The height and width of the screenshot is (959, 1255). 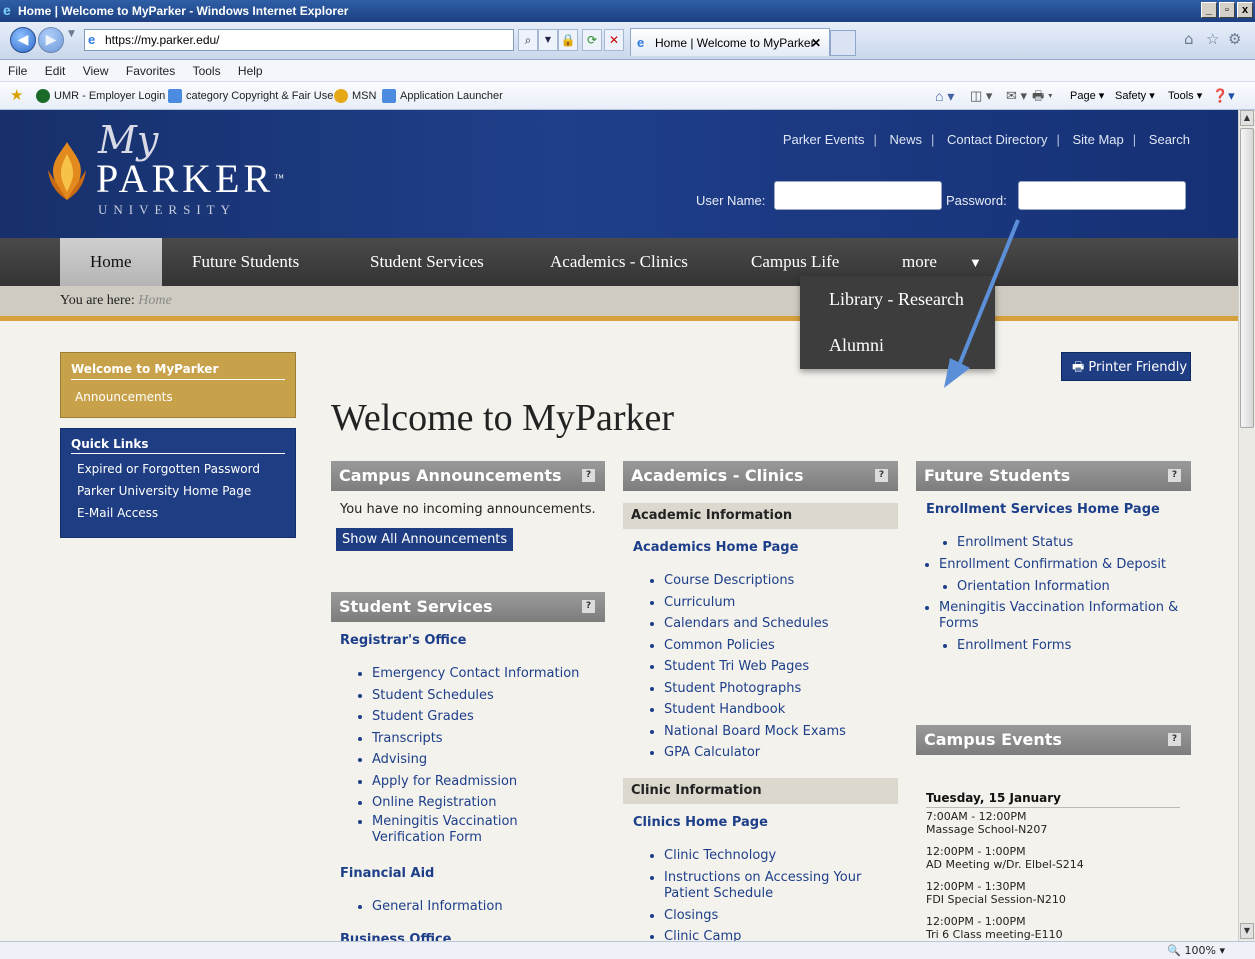 I want to click on list-item: Transcripts, so click(x=483, y=739).